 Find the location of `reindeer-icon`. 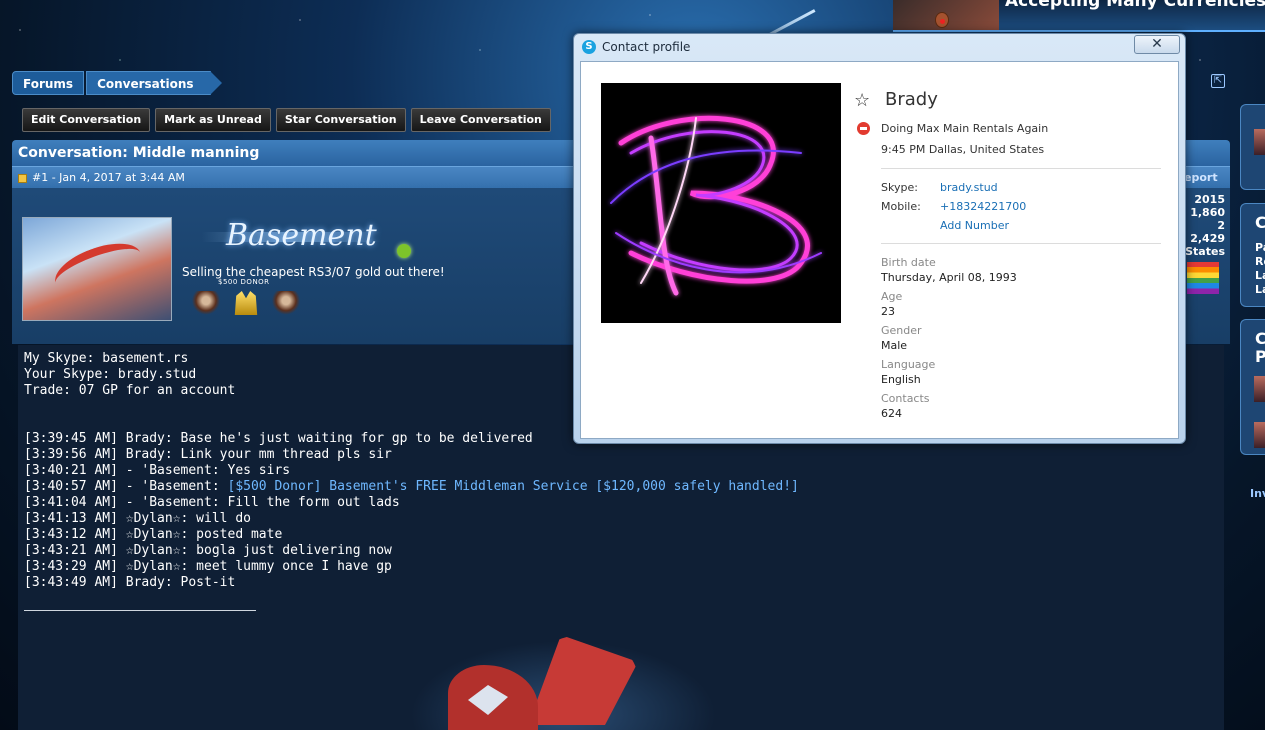

reindeer-icon is located at coordinates (942, 20).